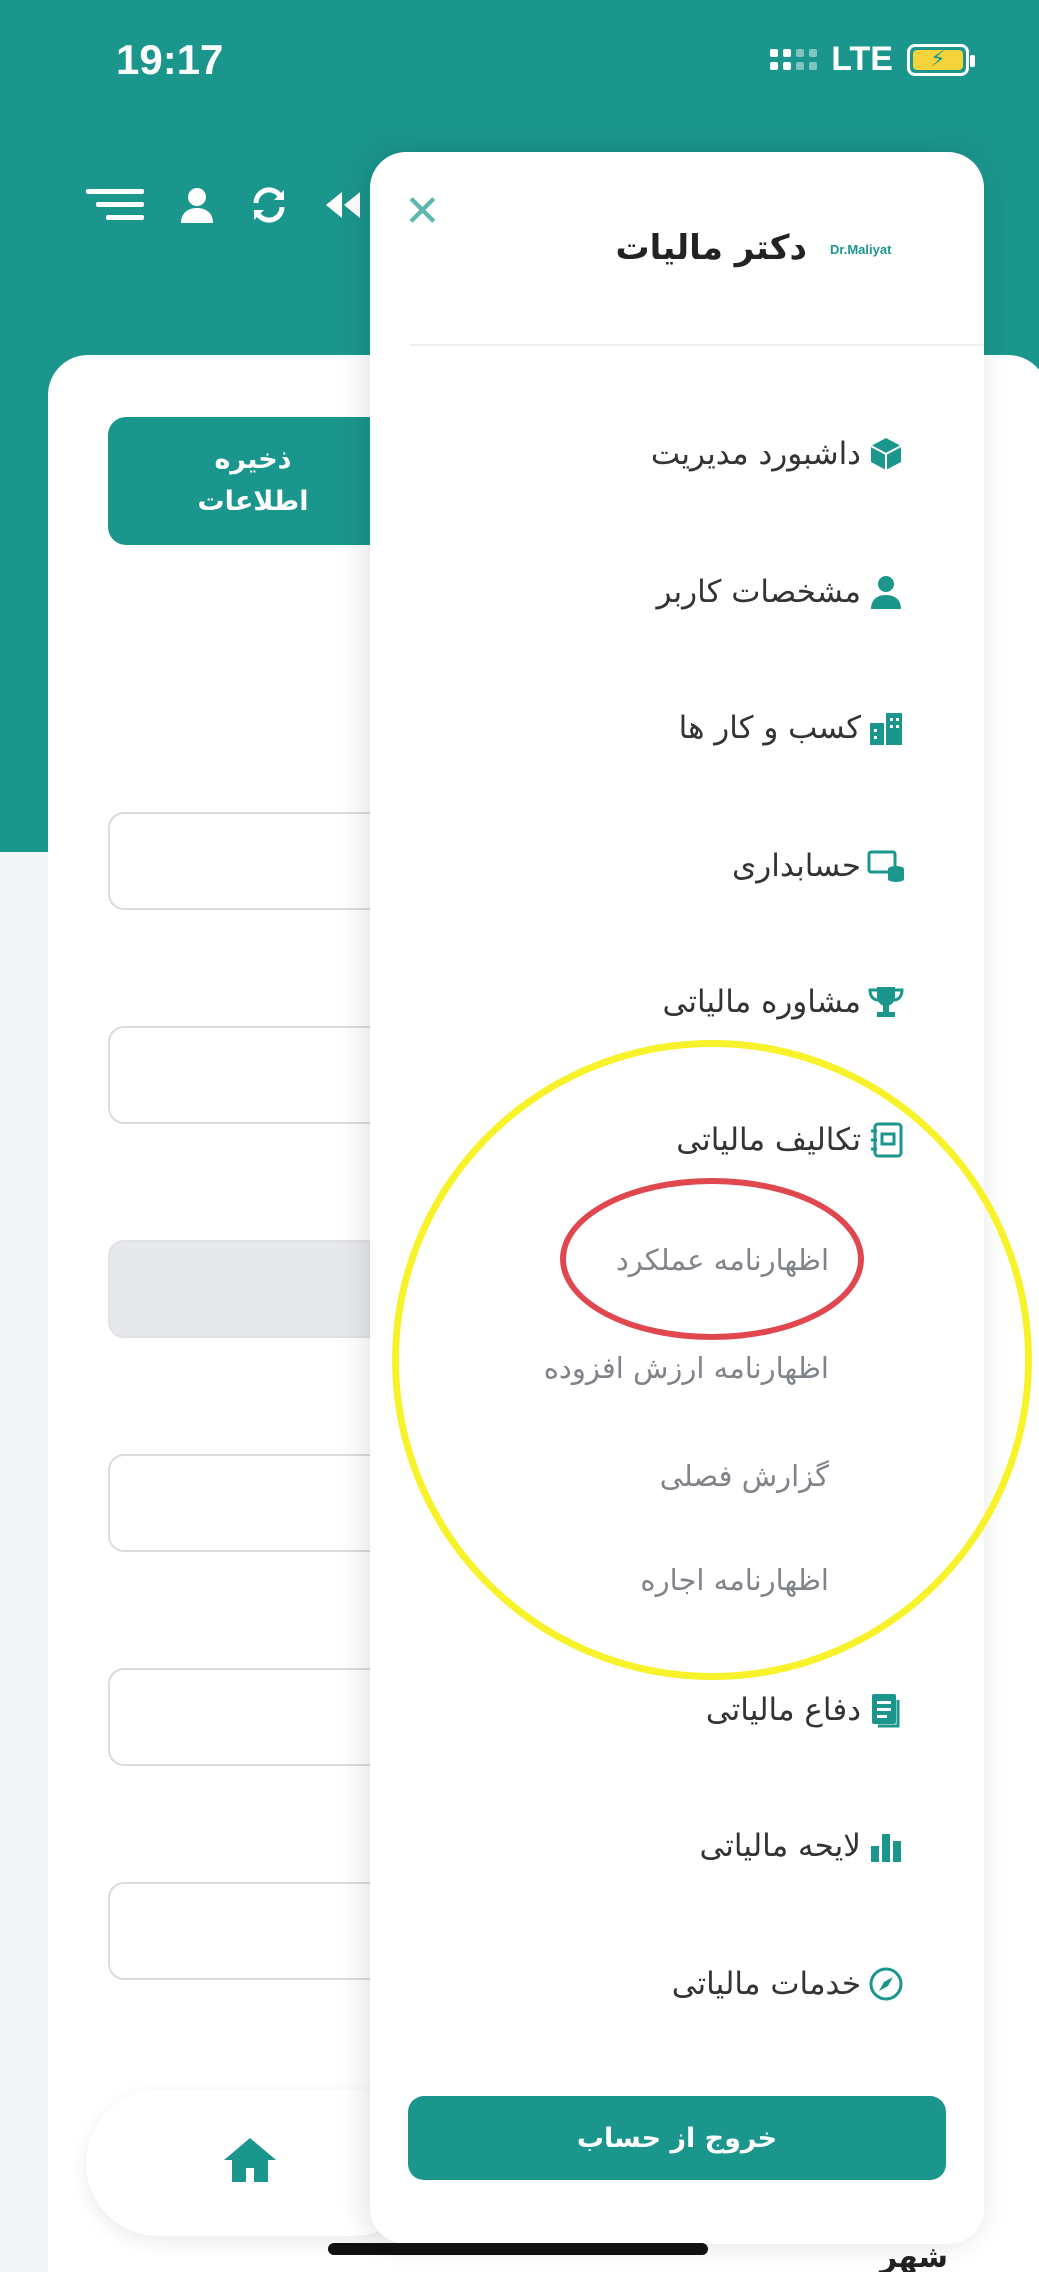 This screenshot has height=2272, width=1039. Describe the element at coordinates (886, 728) in the screenshot. I see `building-icon` at that location.